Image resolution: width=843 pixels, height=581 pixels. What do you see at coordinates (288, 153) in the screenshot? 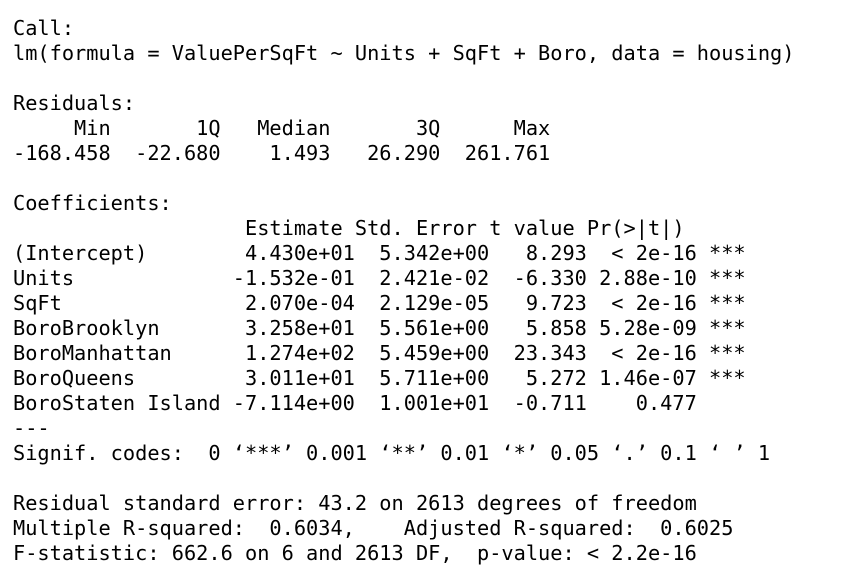
I see `residuals-values-row: -168.458 -22.680 1.493 26.290 261.761` at bounding box center [288, 153].